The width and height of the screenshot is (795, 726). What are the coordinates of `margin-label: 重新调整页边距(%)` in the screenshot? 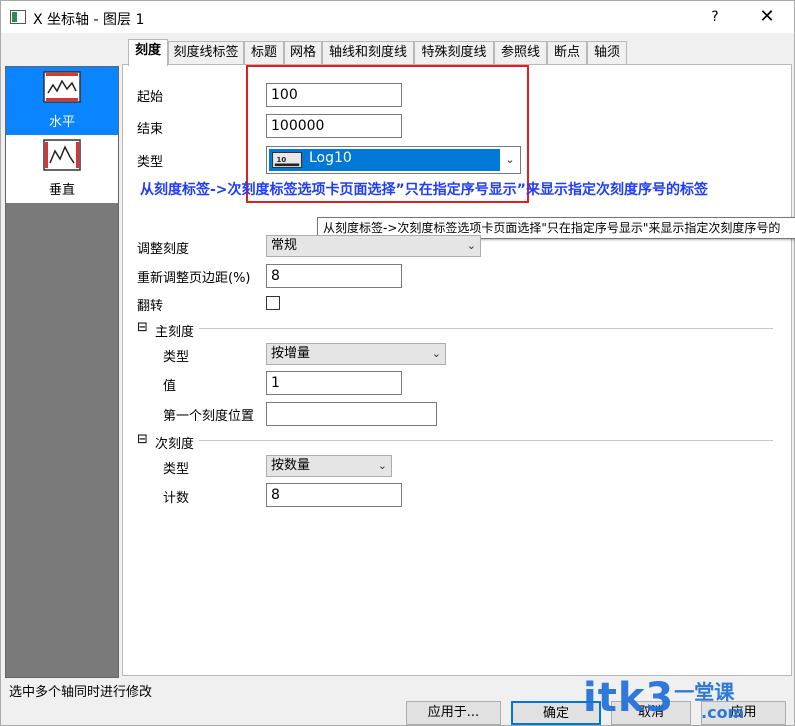 It's located at (194, 278).